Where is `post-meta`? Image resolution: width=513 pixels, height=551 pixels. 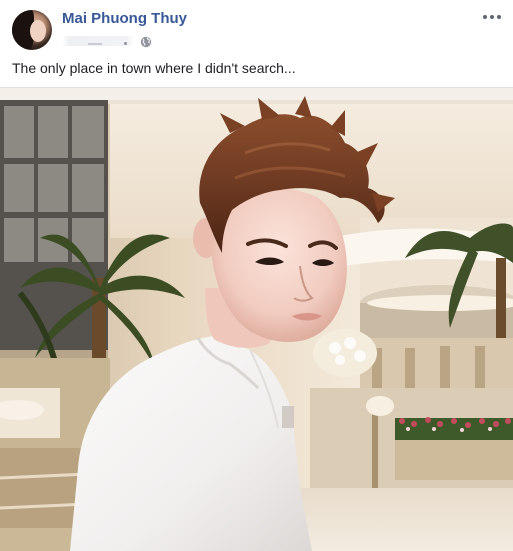 post-meta is located at coordinates (107, 41).